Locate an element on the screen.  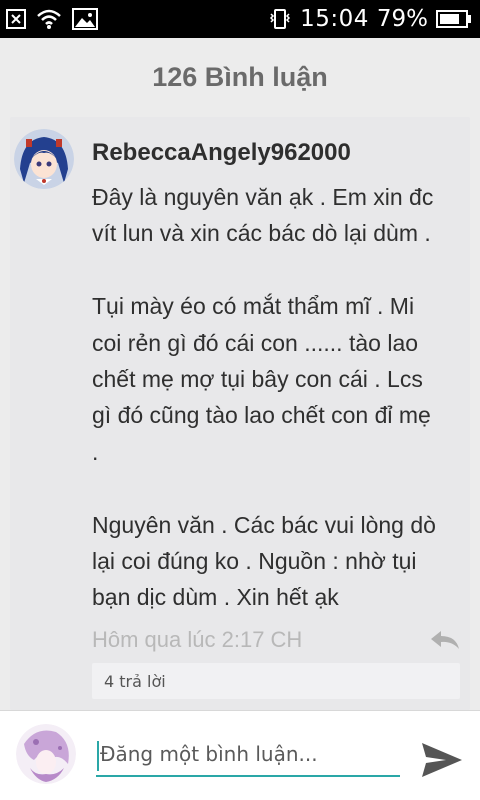
comment-line: coi rẻn gì đó cái con ...... tào lao is located at coordinates (255, 342).